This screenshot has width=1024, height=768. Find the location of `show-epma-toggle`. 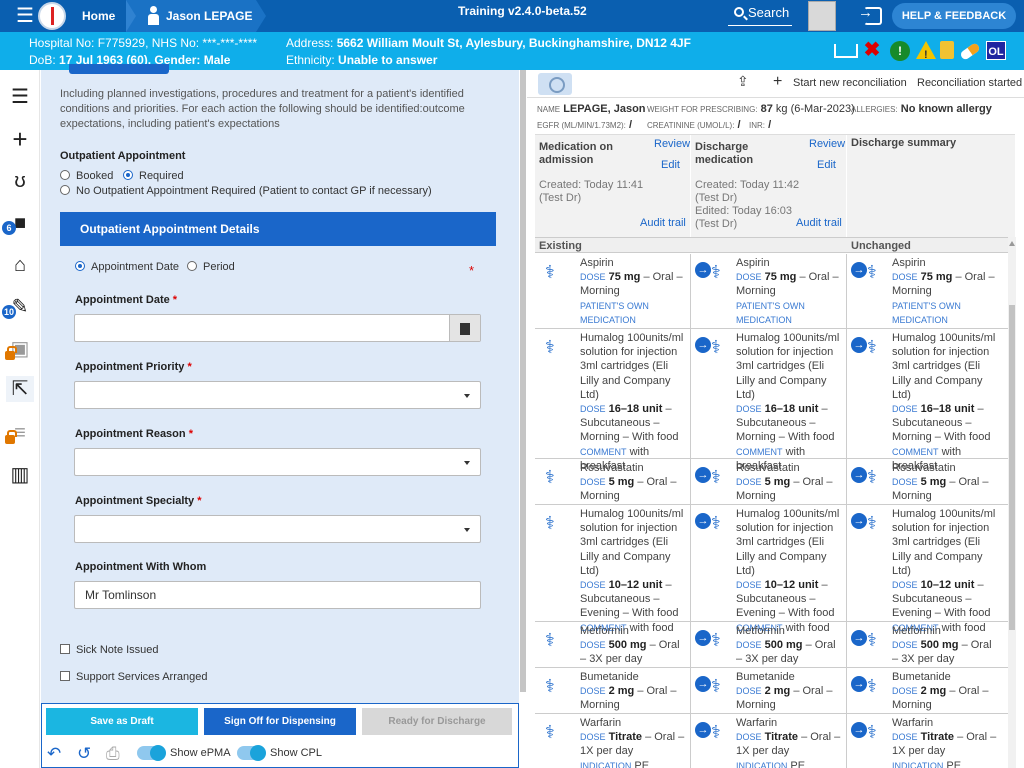

show-epma-toggle is located at coordinates (151, 753).